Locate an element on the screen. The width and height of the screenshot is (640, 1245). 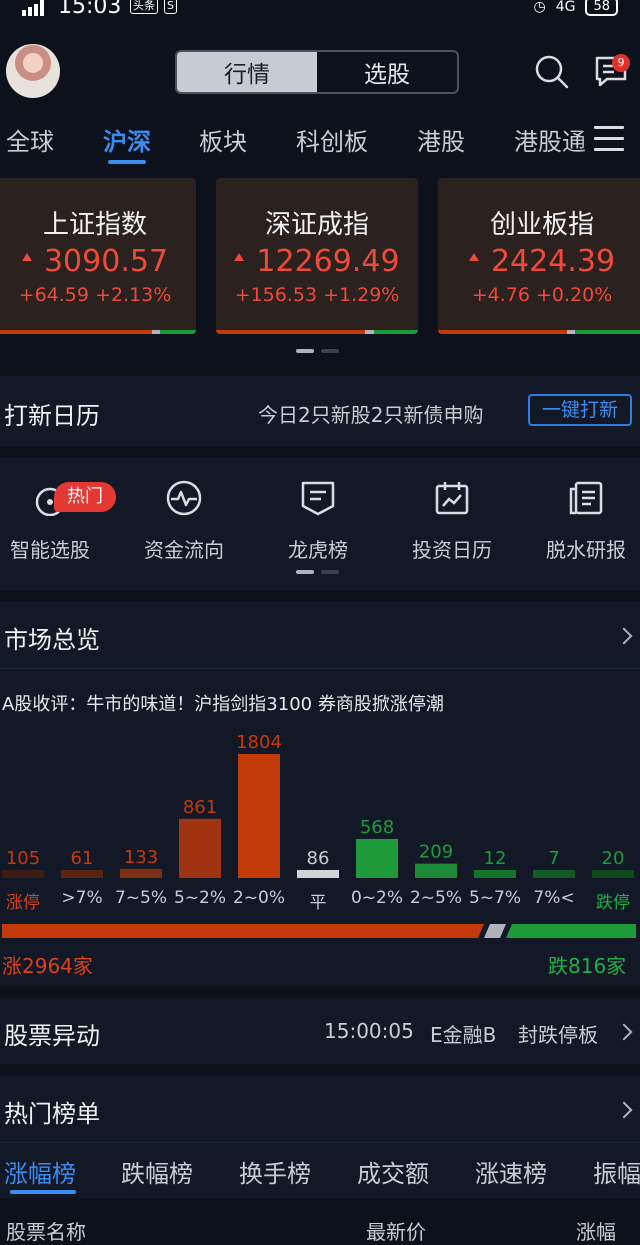
bar-category-label: 5~7% is located at coordinates (495, 898).